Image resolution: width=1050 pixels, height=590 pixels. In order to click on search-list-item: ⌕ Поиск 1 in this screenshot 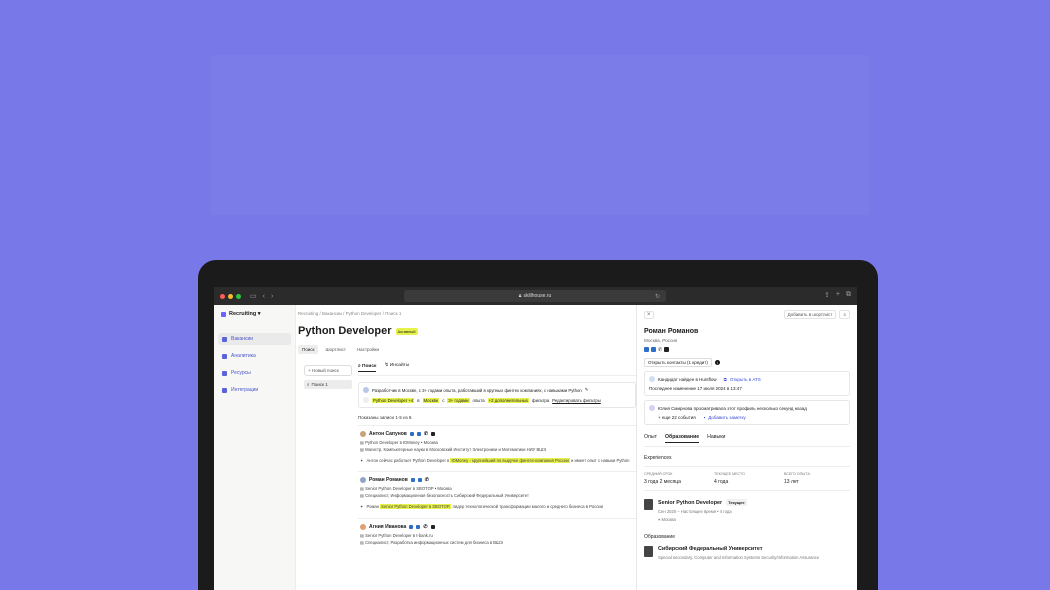, I will do `click(328, 384)`.